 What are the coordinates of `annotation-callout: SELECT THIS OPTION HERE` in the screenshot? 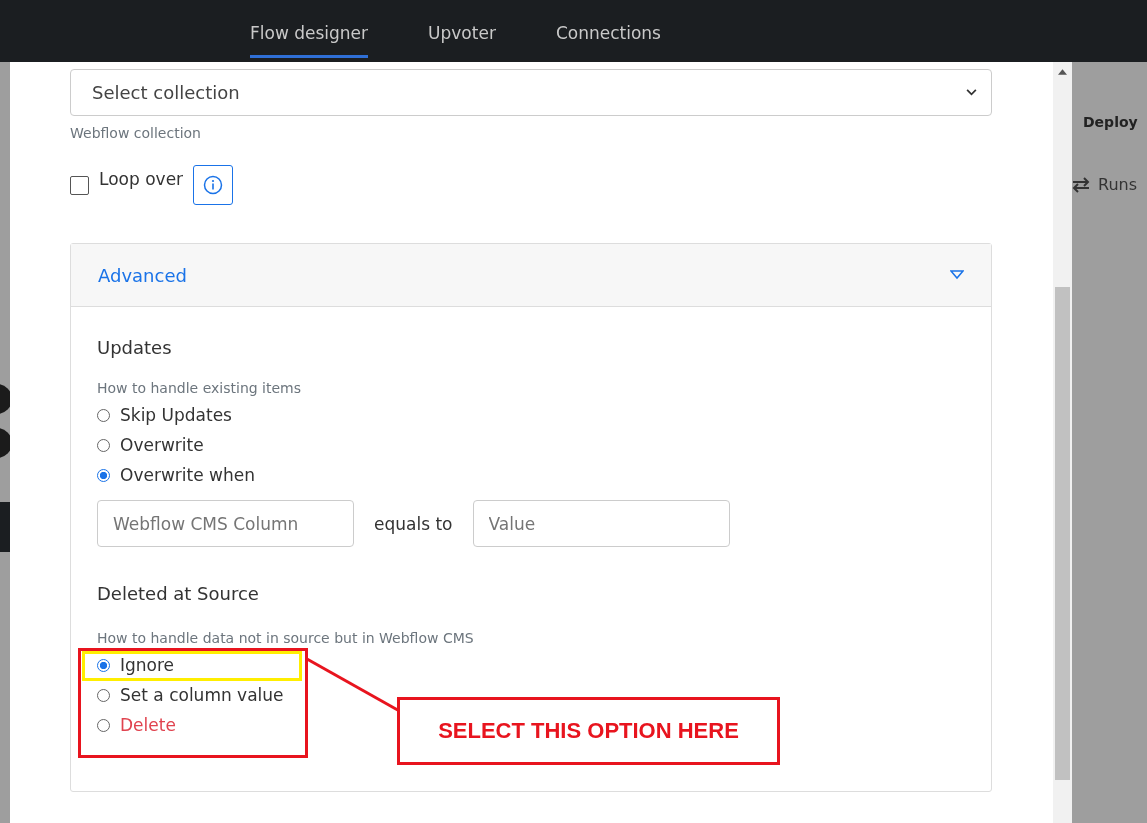 It's located at (588, 731).